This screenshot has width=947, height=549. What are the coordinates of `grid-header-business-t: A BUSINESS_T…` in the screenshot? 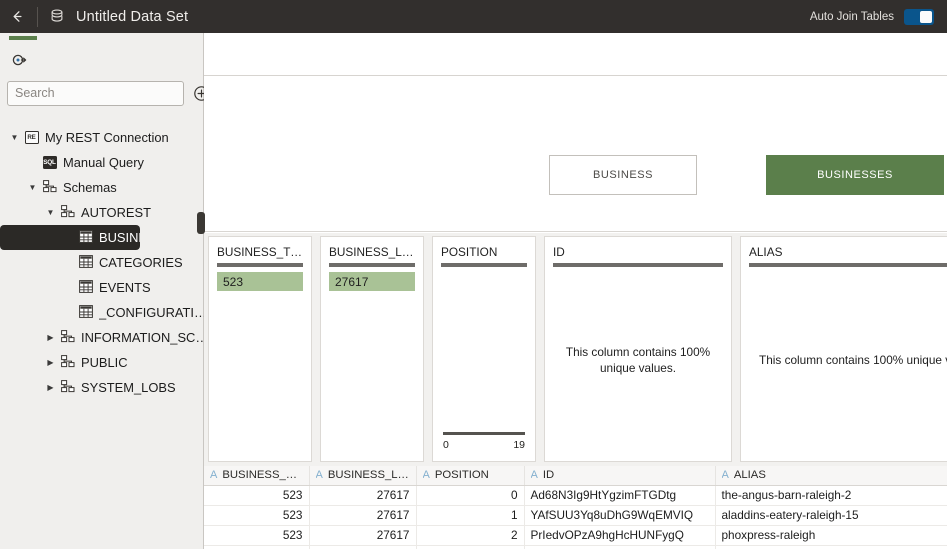 It's located at (257, 476).